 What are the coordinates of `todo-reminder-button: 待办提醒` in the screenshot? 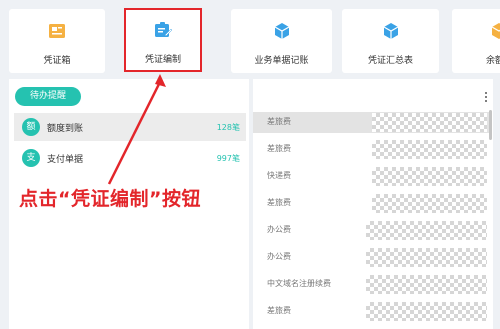 It's located at (48, 96).